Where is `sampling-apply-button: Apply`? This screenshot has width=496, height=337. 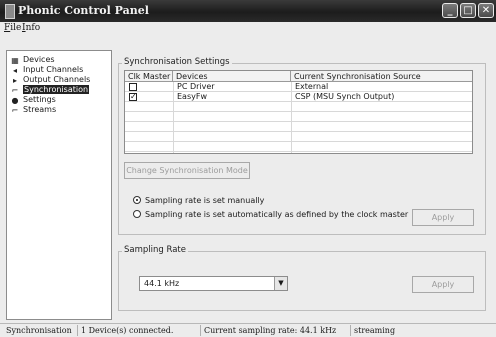
sampling-apply-button: Apply is located at coordinates (443, 284).